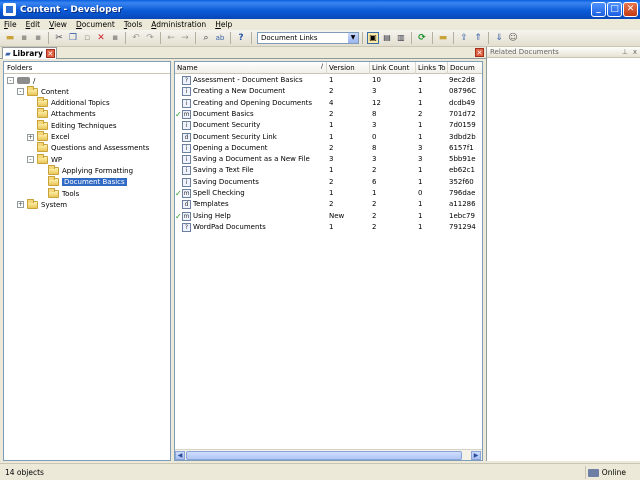  I want to click on tree-item: - Content, so click(43, 91).